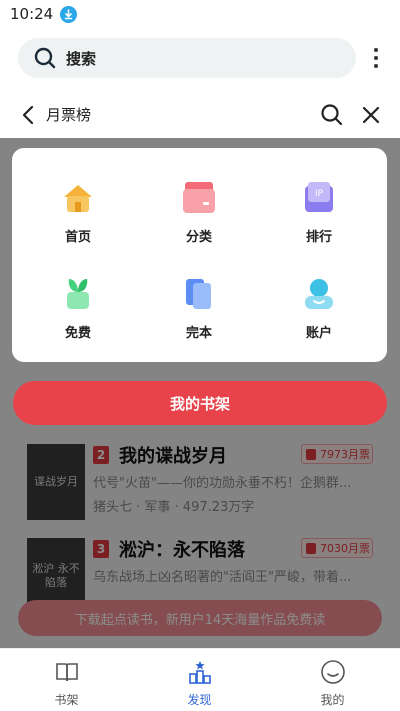 The image size is (400, 711). Describe the element at coordinates (319, 316) in the screenshot. I see `menu-item-account: 账户` at that location.